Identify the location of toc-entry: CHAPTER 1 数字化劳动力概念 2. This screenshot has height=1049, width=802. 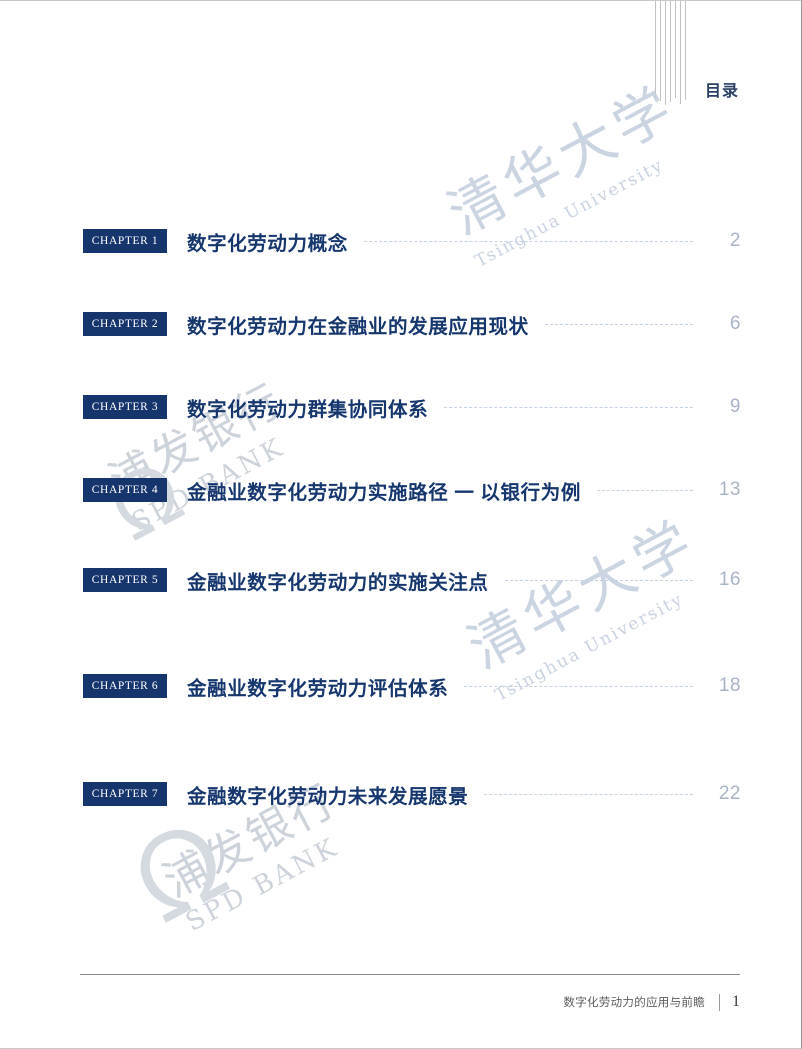
(412, 241).